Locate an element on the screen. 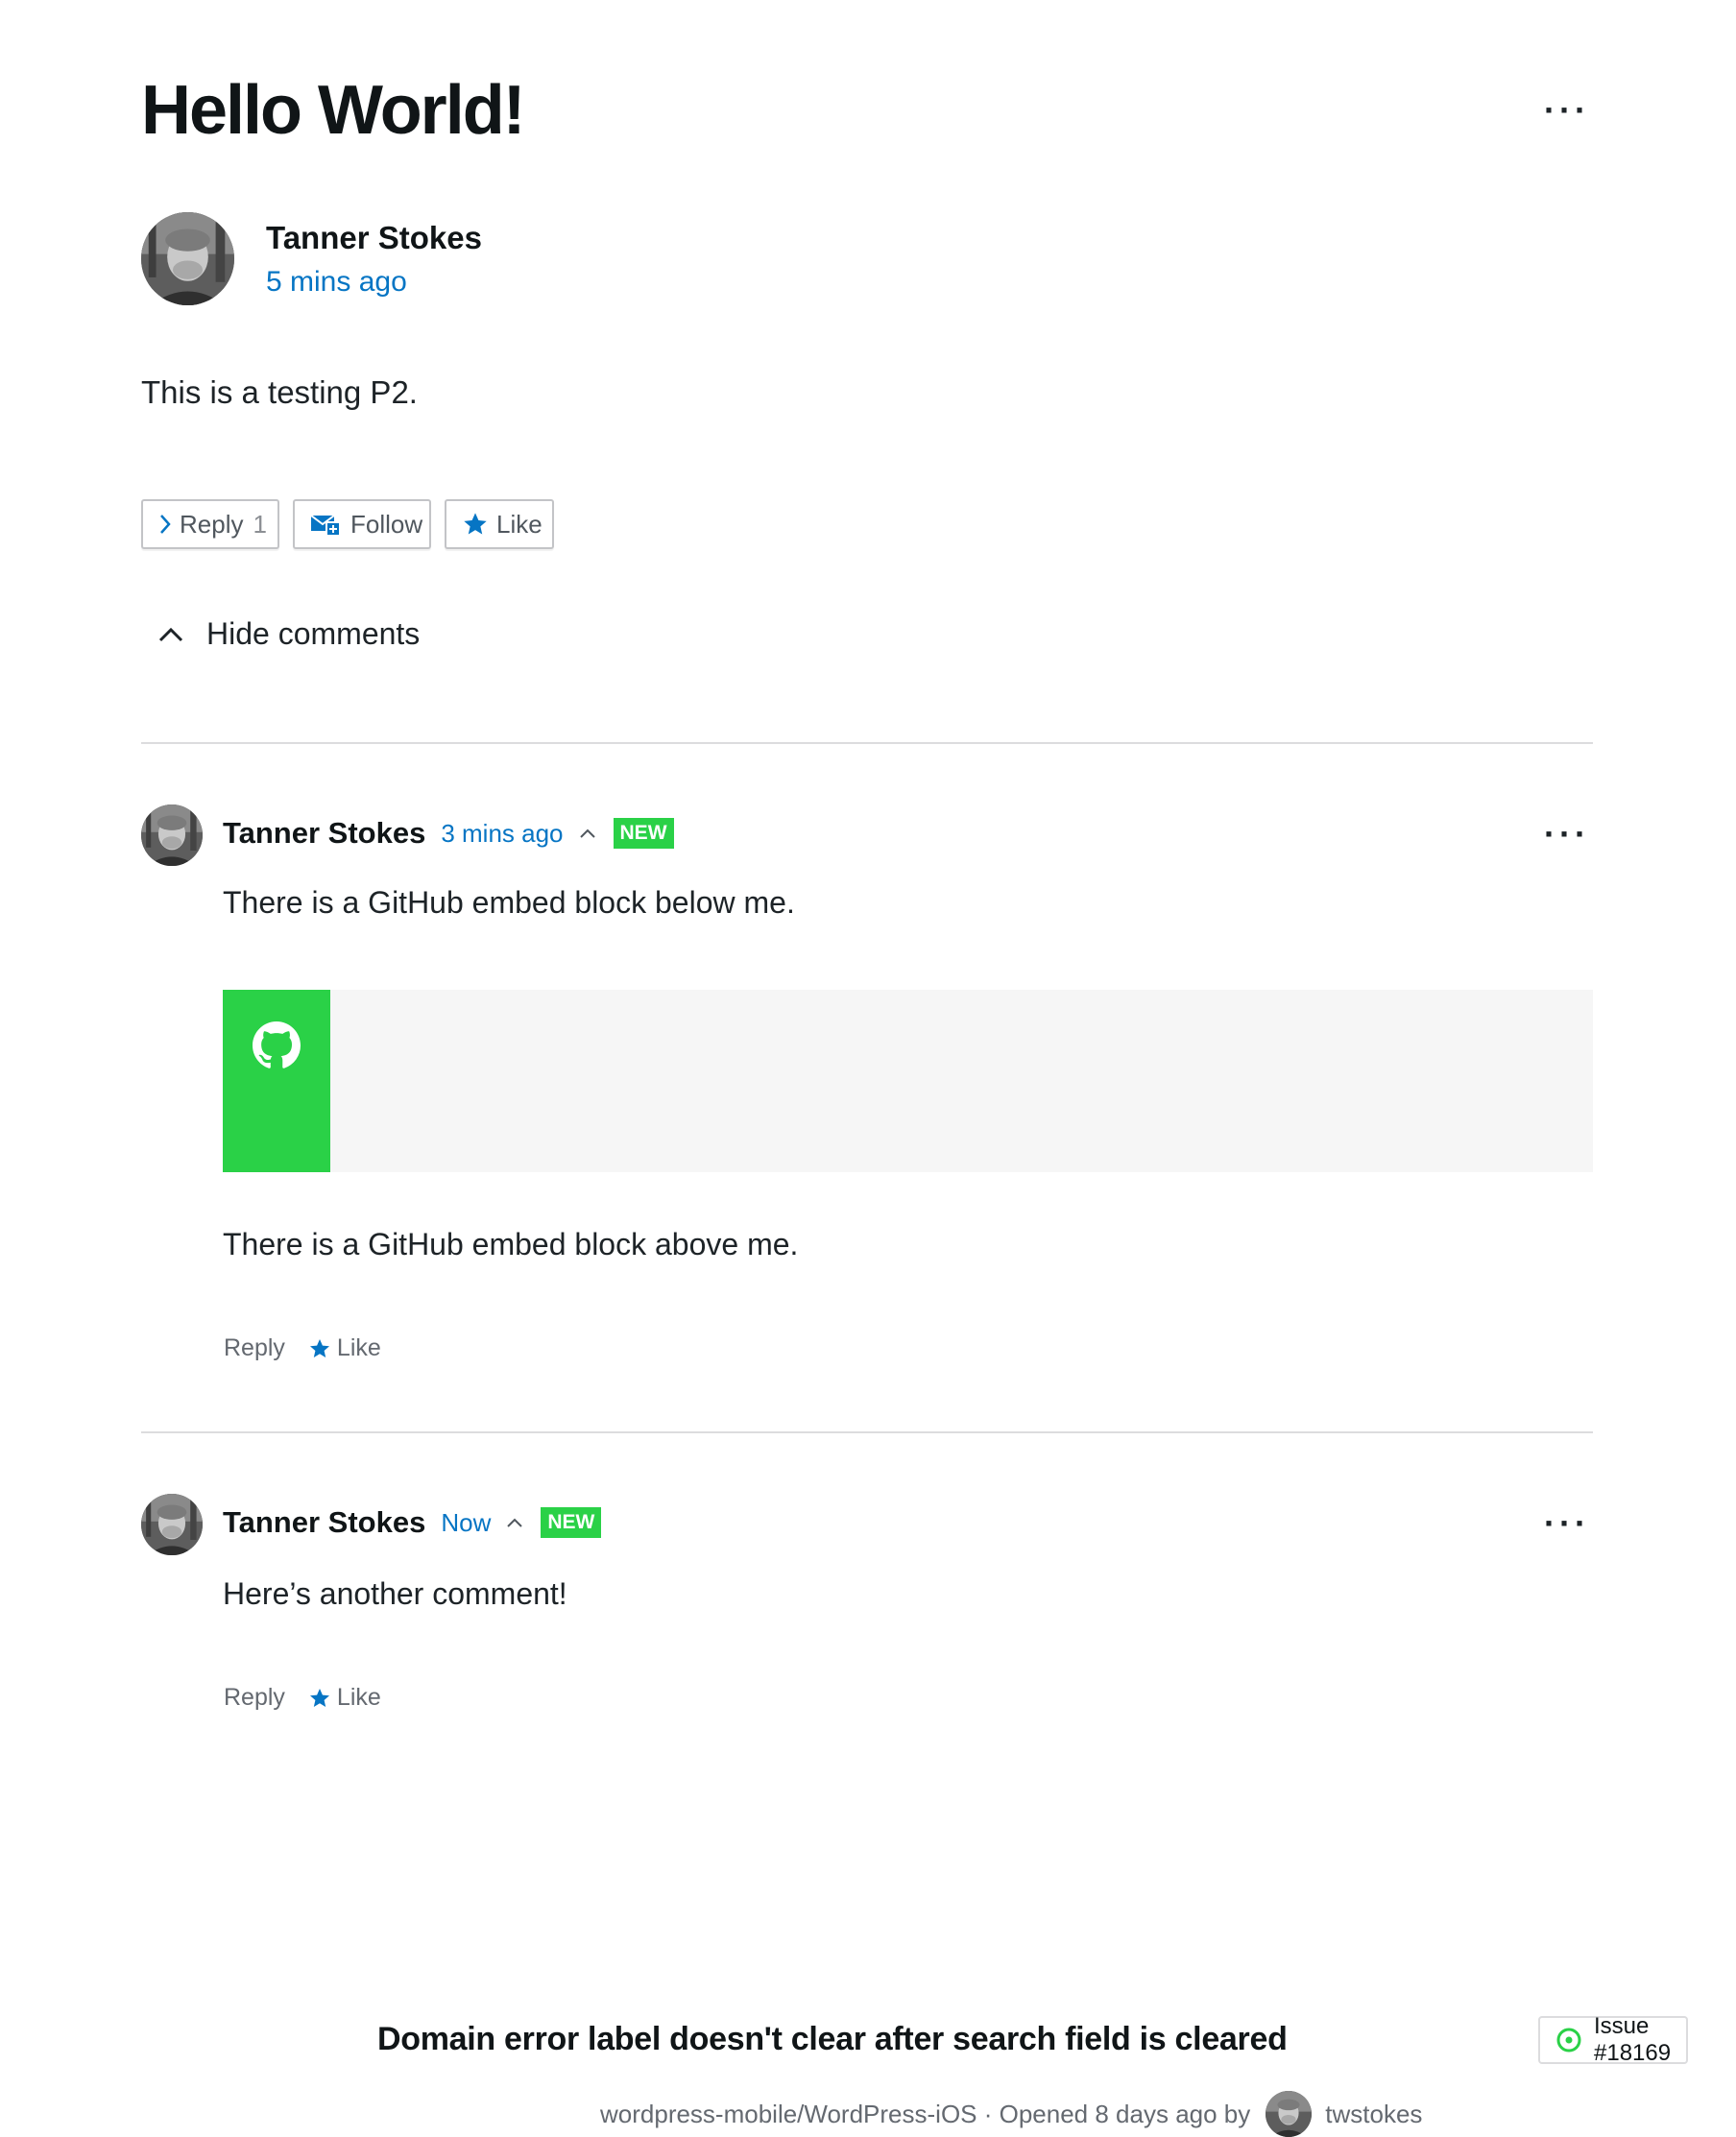 Image resolution: width=1736 pixels, height=2137 pixels. reply-button: Reply 1 is located at coordinates (210, 524).